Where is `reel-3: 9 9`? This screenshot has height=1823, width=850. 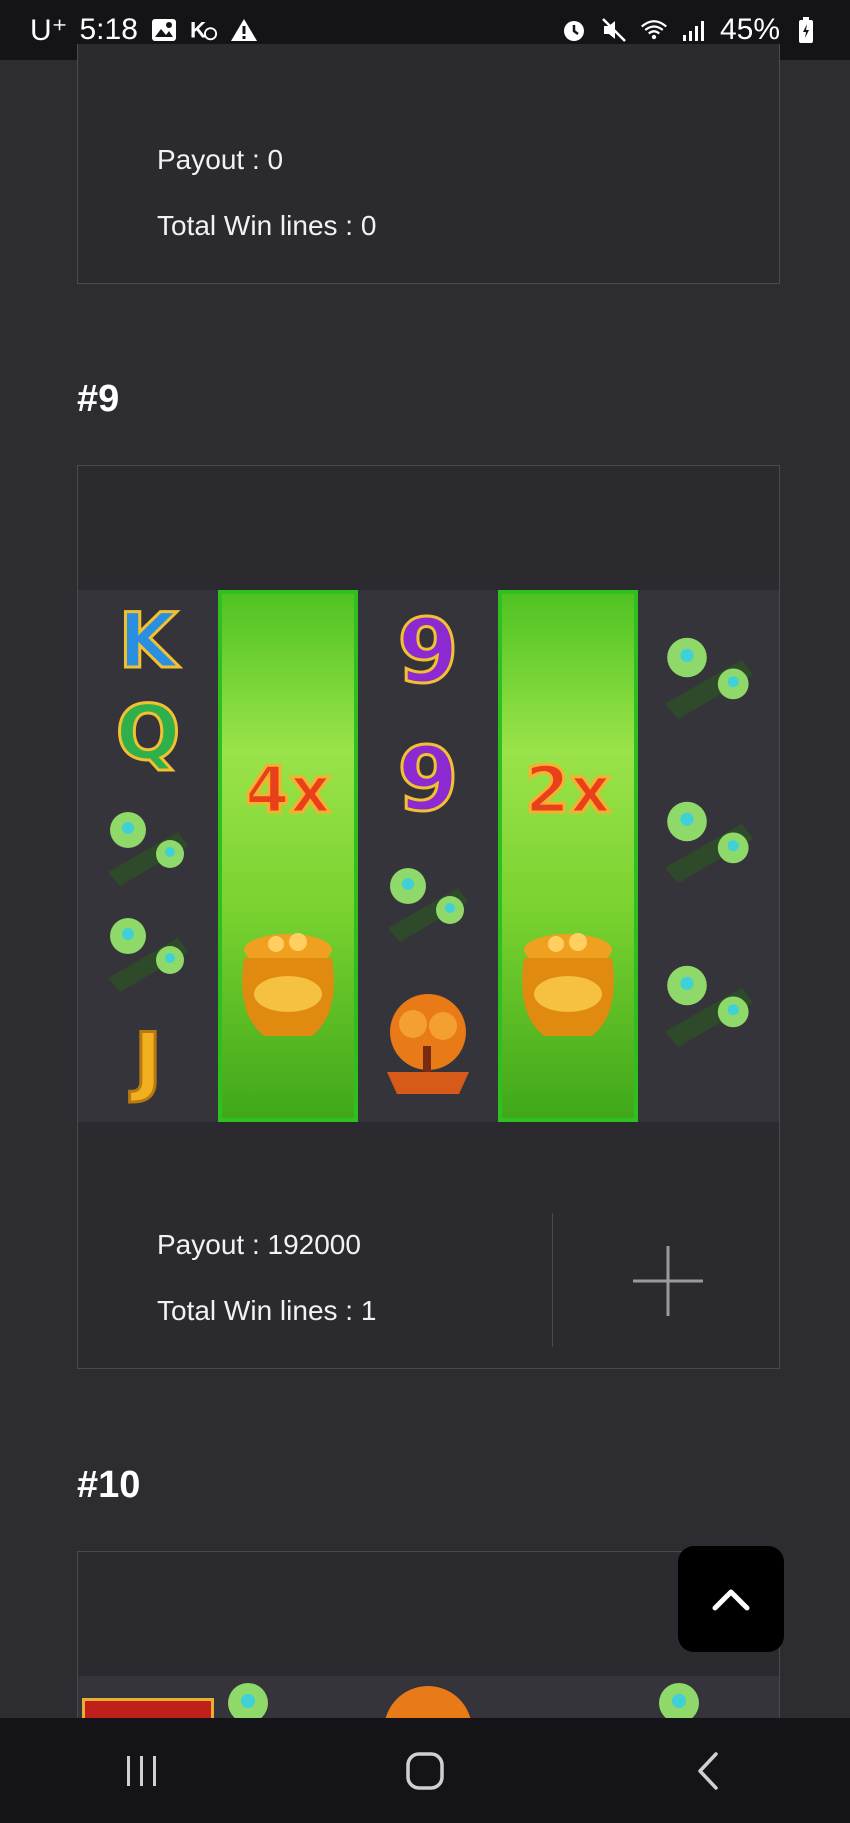
reel-3: 9 9 is located at coordinates (428, 856).